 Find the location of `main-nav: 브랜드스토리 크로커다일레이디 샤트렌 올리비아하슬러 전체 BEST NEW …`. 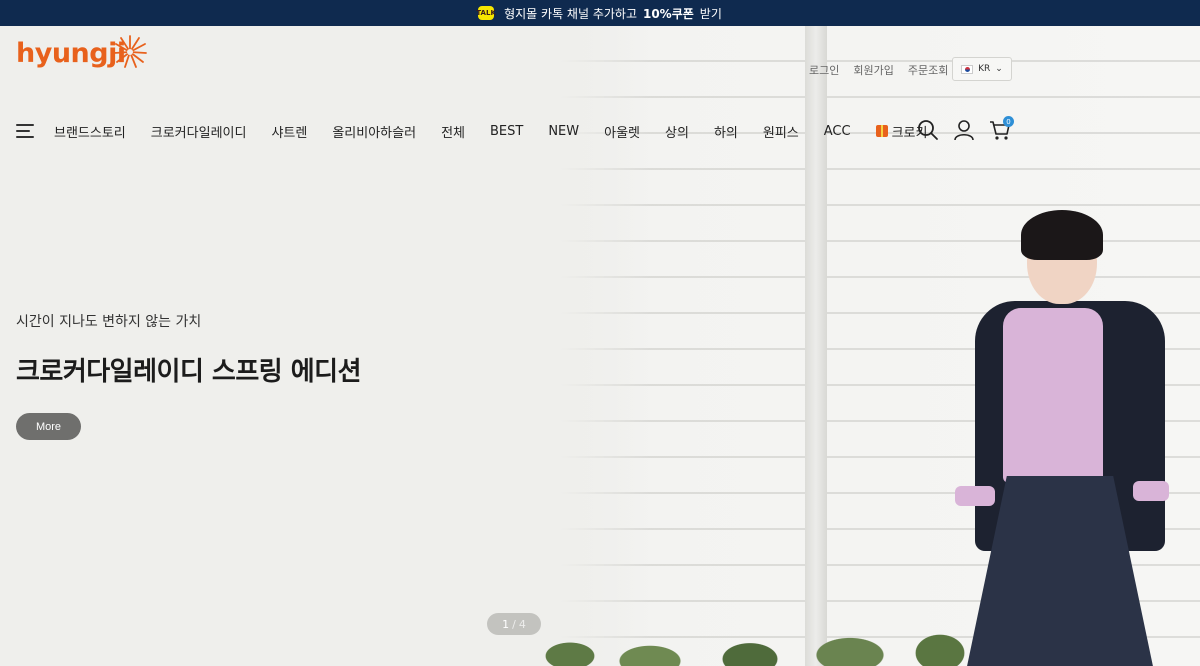

main-nav: 브랜드스토리 크로커다일레이디 샤트렌 올리비아하슬러 전체 BEST NEW … is located at coordinates (471, 131).